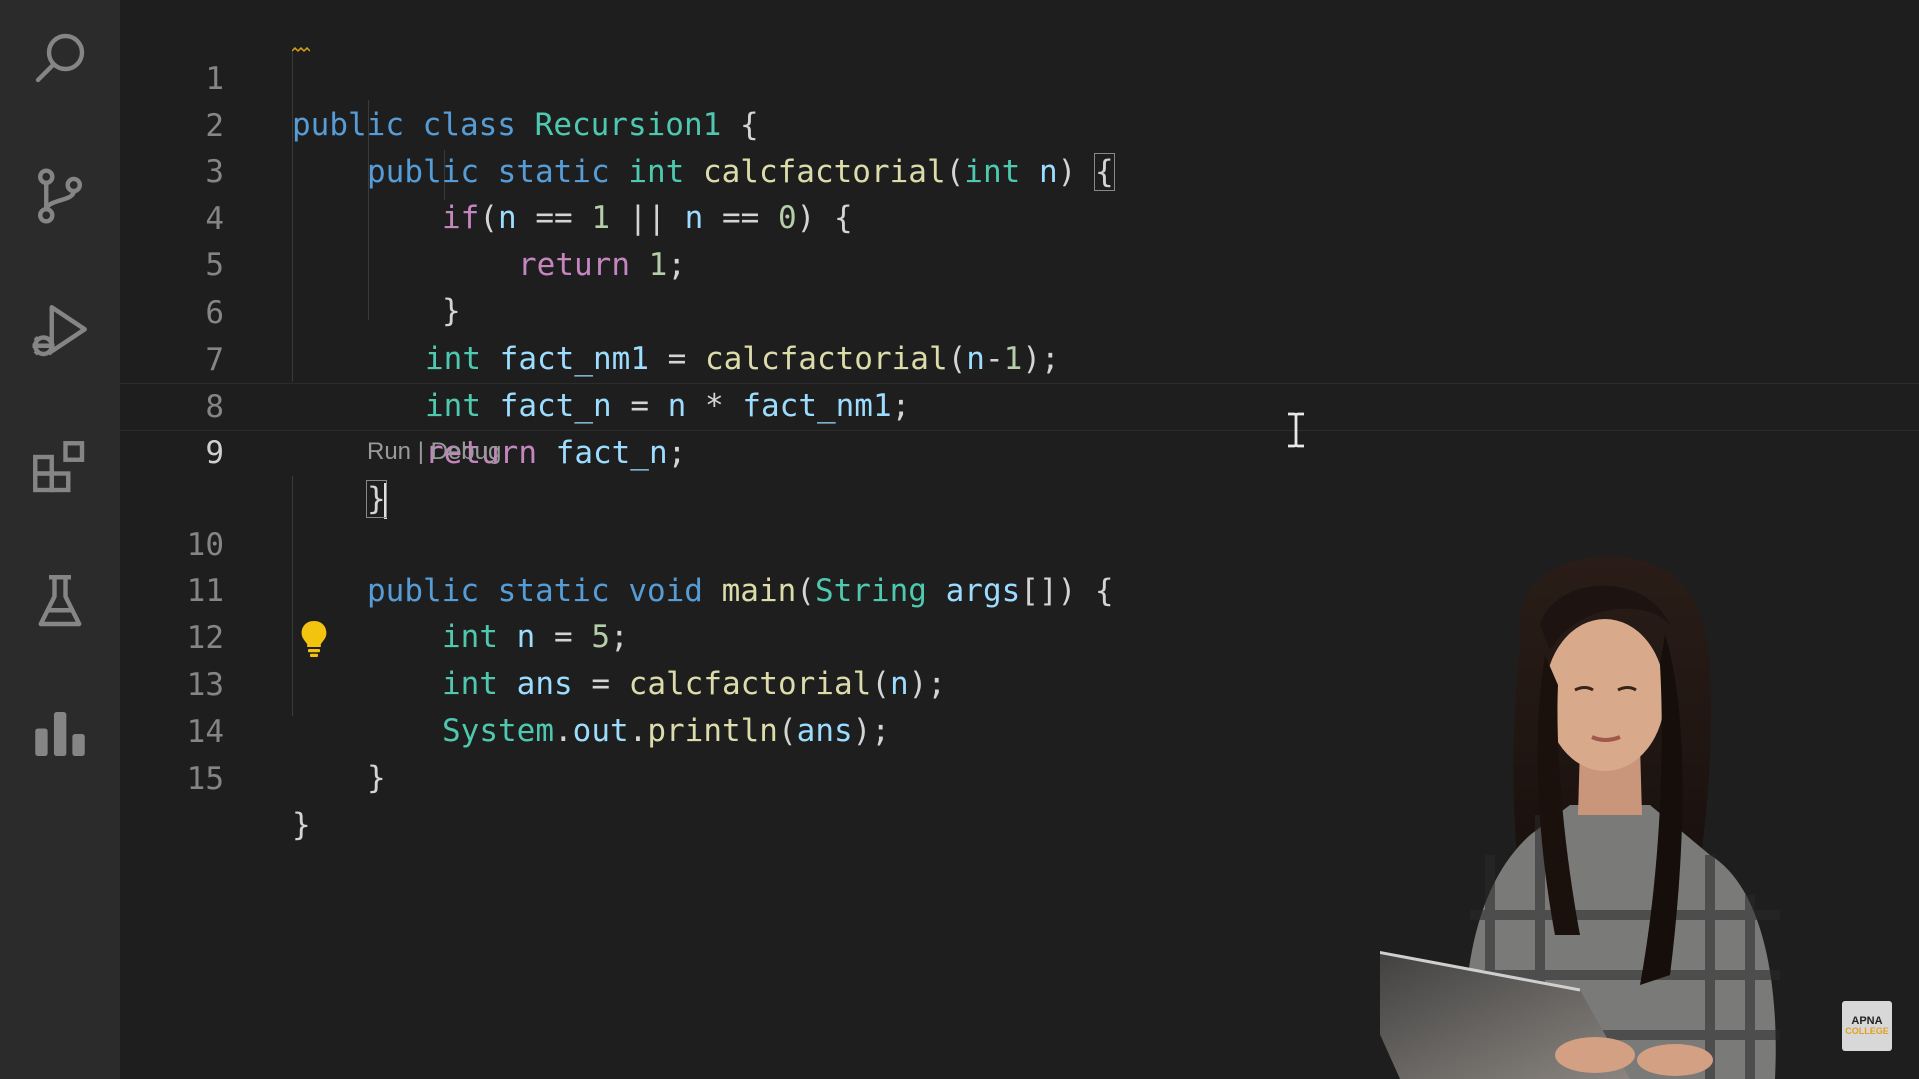 The height and width of the screenshot is (1079, 1919). I want to click on code-line-6: 6 int fact_nm1 = calcfactorial(n-1);, so click(1019, 310).